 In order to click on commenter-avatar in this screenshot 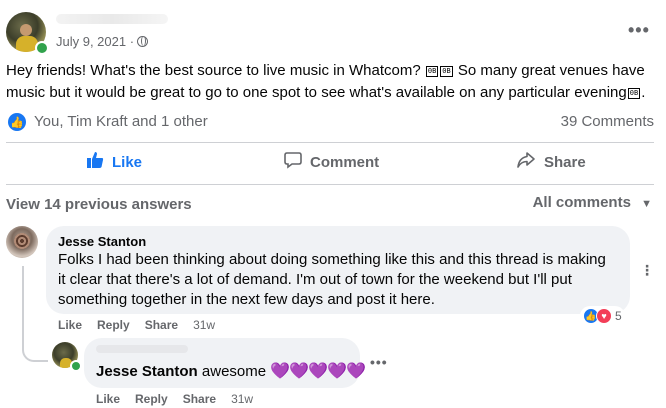, I will do `click(22, 242)`.